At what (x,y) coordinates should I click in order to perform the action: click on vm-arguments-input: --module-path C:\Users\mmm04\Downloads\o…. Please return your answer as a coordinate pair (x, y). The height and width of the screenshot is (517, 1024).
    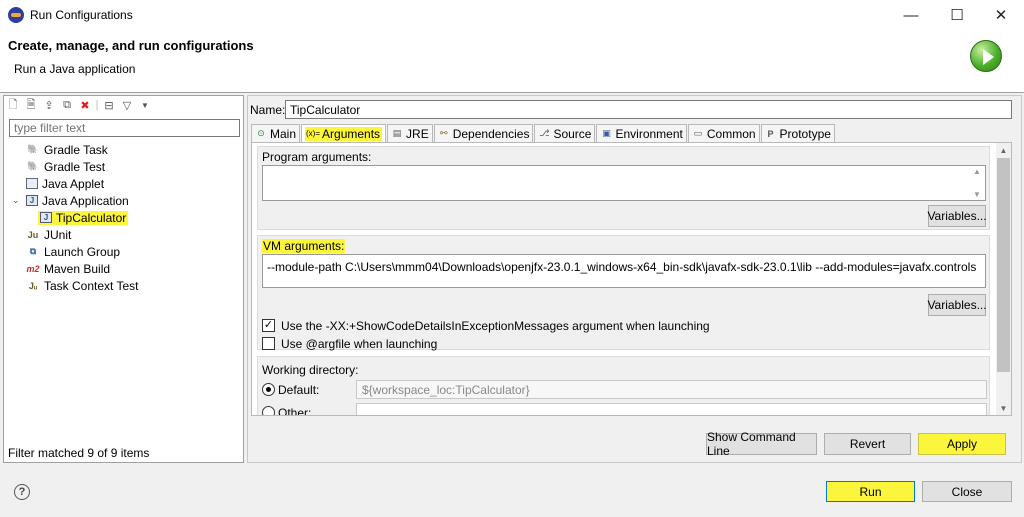
    Looking at the image, I should click on (624, 271).